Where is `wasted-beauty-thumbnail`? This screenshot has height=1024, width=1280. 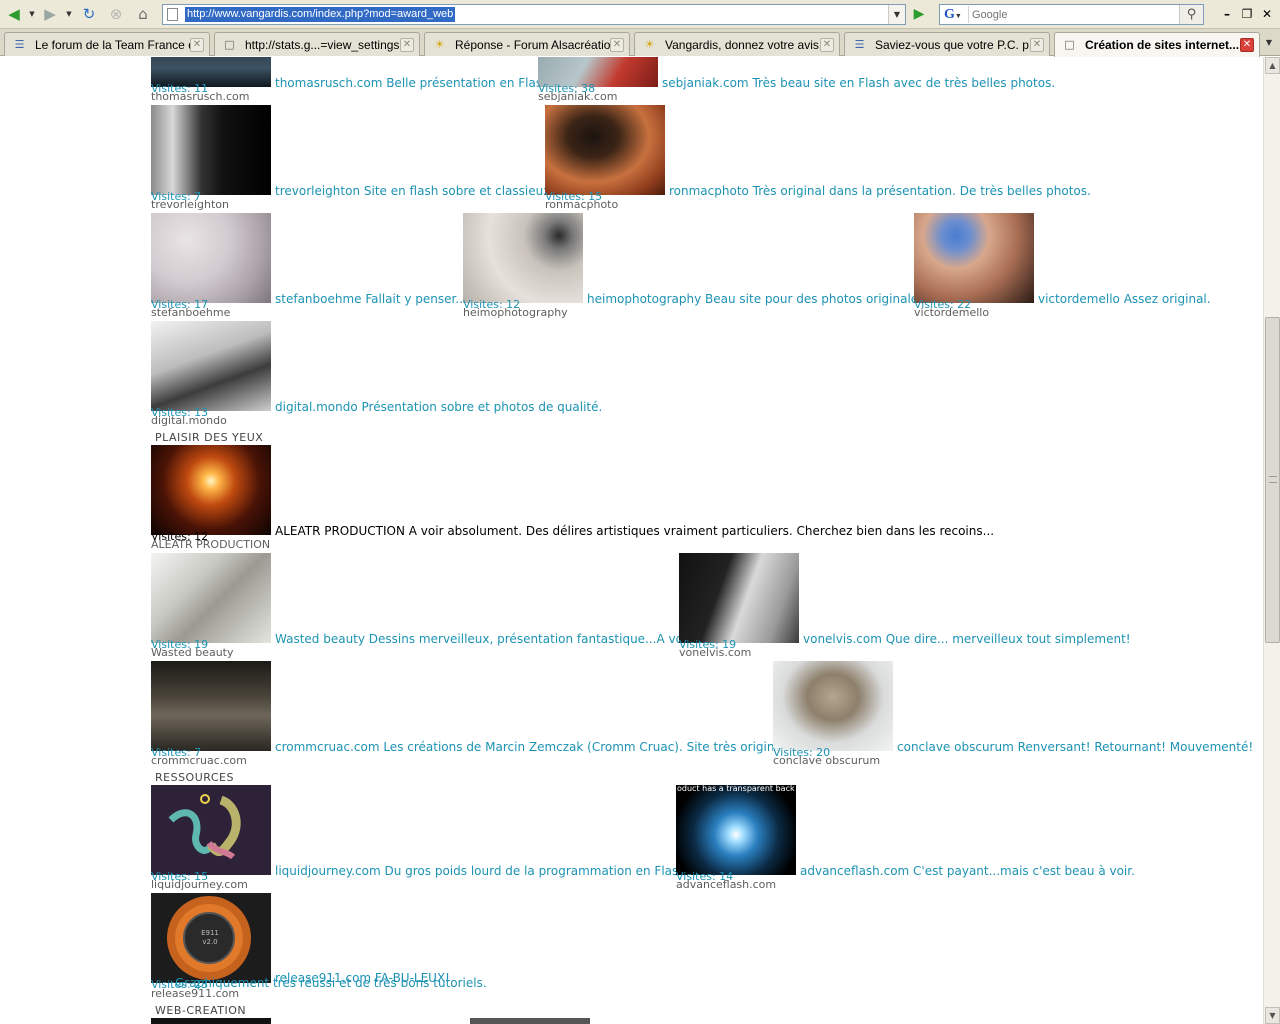
wasted-beauty-thumbnail is located at coordinates (211, 598).